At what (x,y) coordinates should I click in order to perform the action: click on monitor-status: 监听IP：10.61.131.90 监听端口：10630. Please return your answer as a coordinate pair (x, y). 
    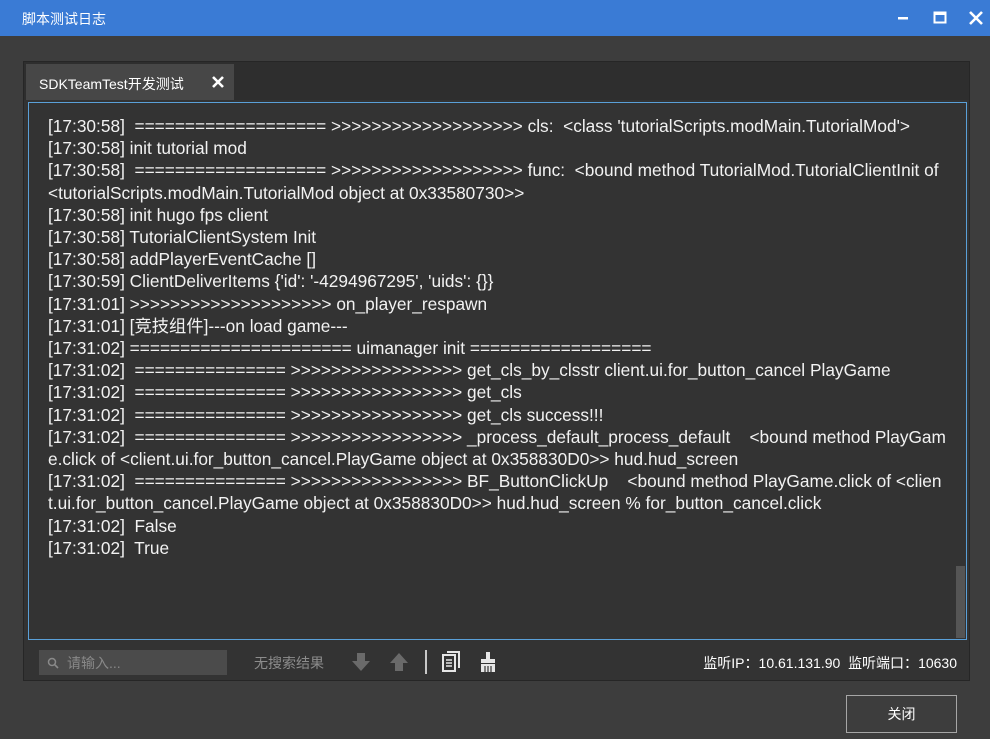
    Looking at the image, I should click on (830, 663).